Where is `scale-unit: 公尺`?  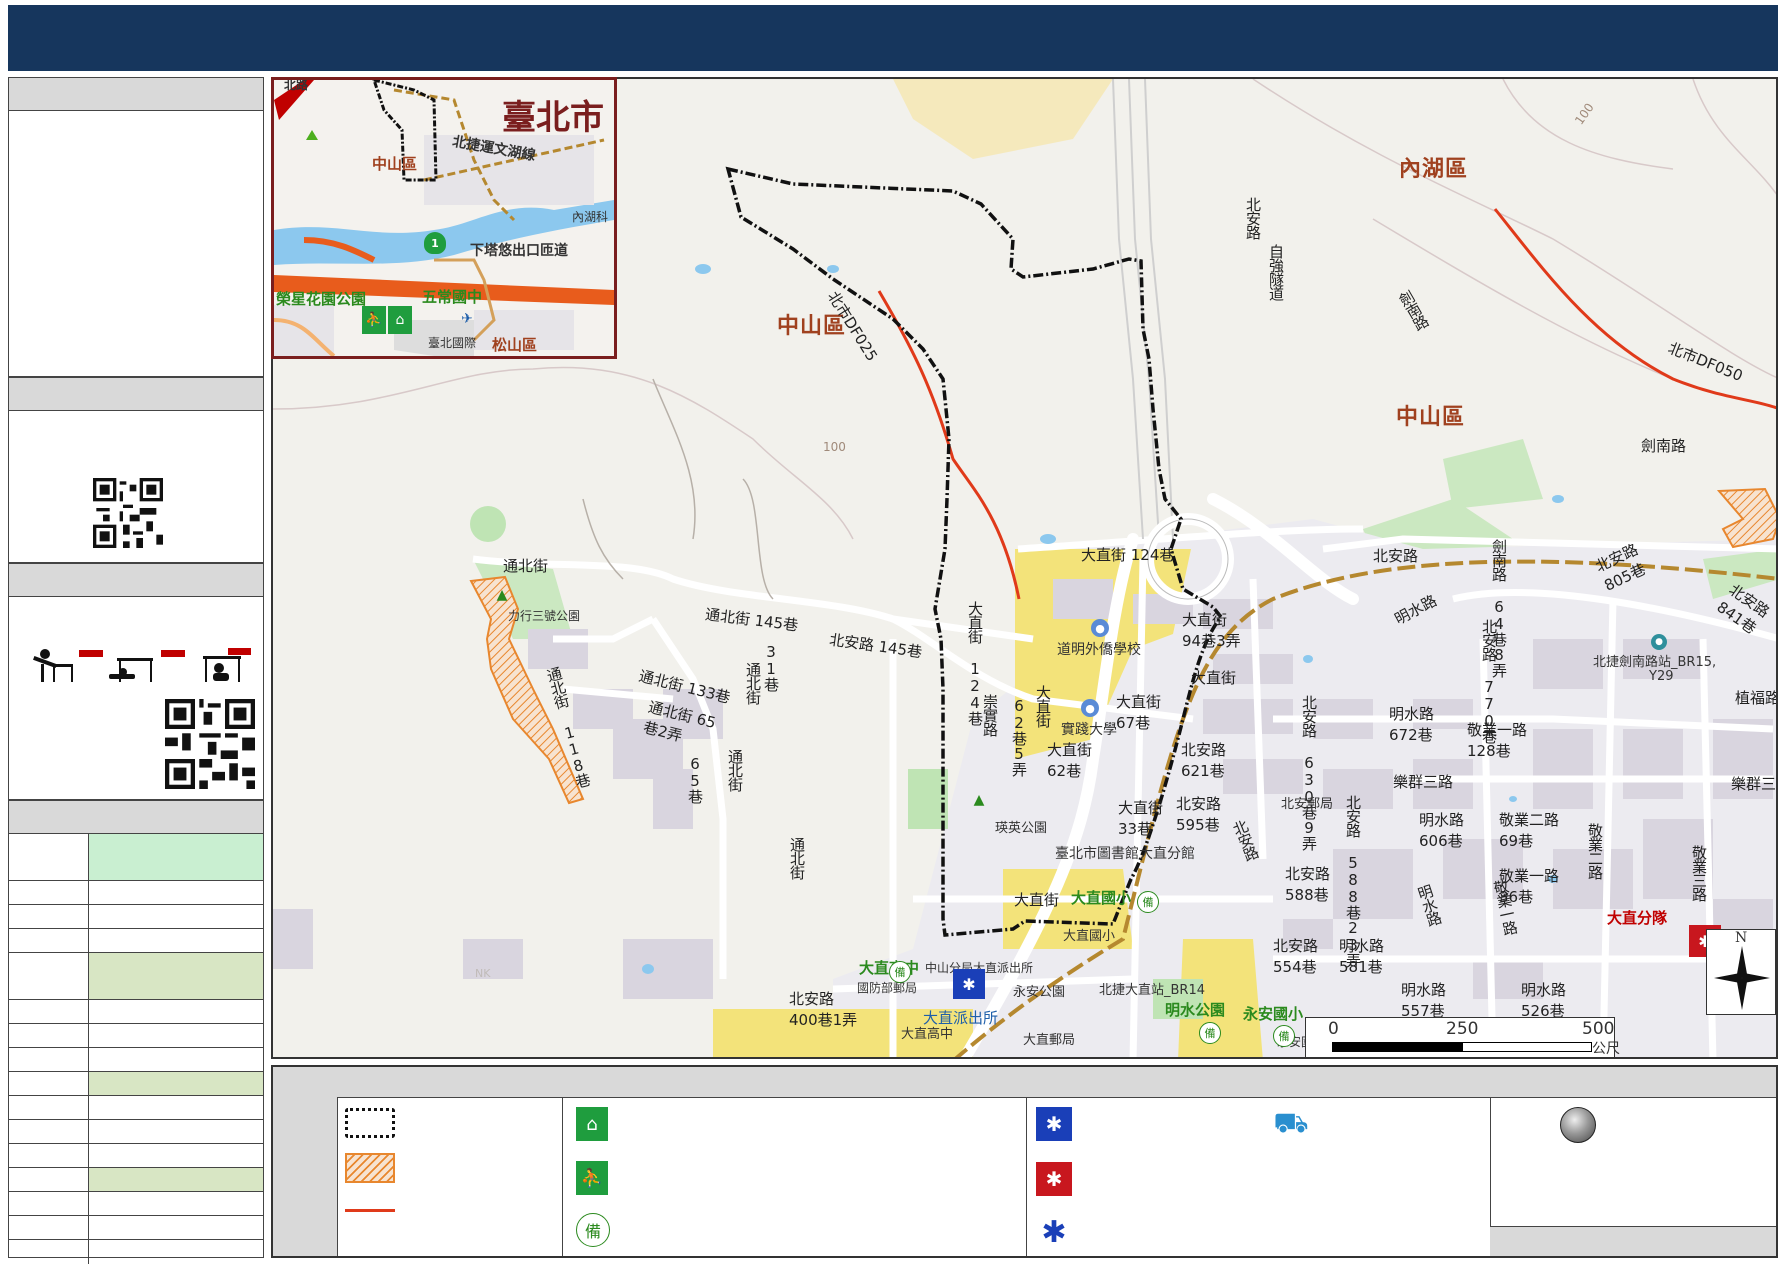 scale-unit: 公尺 is located at coordinates (1606, 1049).